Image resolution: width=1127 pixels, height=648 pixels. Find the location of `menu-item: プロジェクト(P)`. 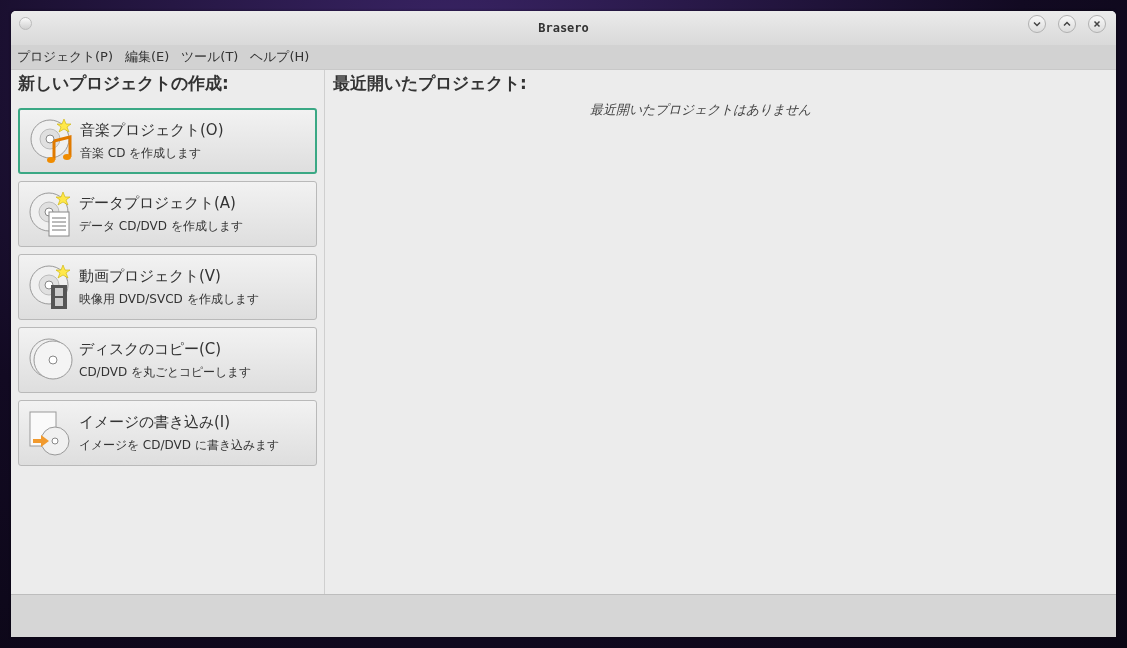

menu-item: プロジェクト(P) is located at coordinates (65, 57).